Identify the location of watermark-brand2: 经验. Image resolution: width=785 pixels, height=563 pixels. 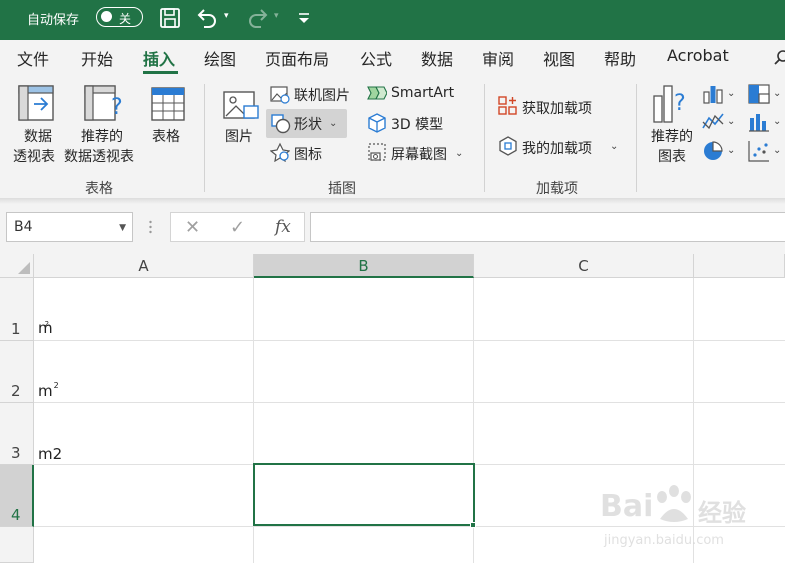
(722, 513).